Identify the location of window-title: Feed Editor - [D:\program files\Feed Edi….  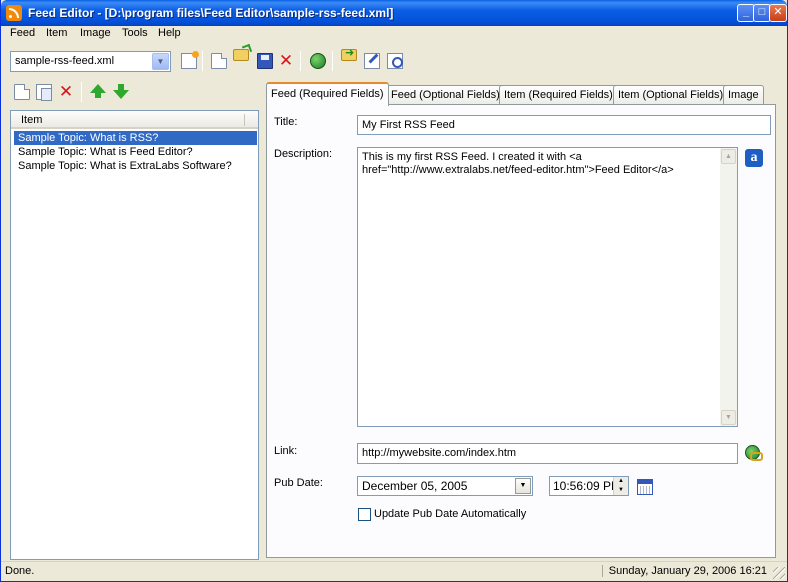
(211, 13).